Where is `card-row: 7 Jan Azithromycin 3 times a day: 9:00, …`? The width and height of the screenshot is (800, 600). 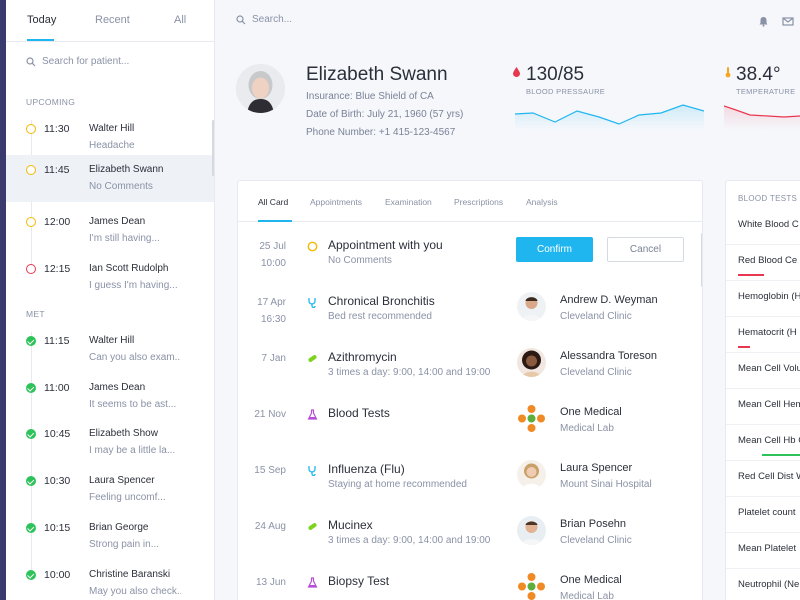
card-row: 7 Jan Azithromycin 3 times a day: 9:00, … is located at coordinates (470, 373).